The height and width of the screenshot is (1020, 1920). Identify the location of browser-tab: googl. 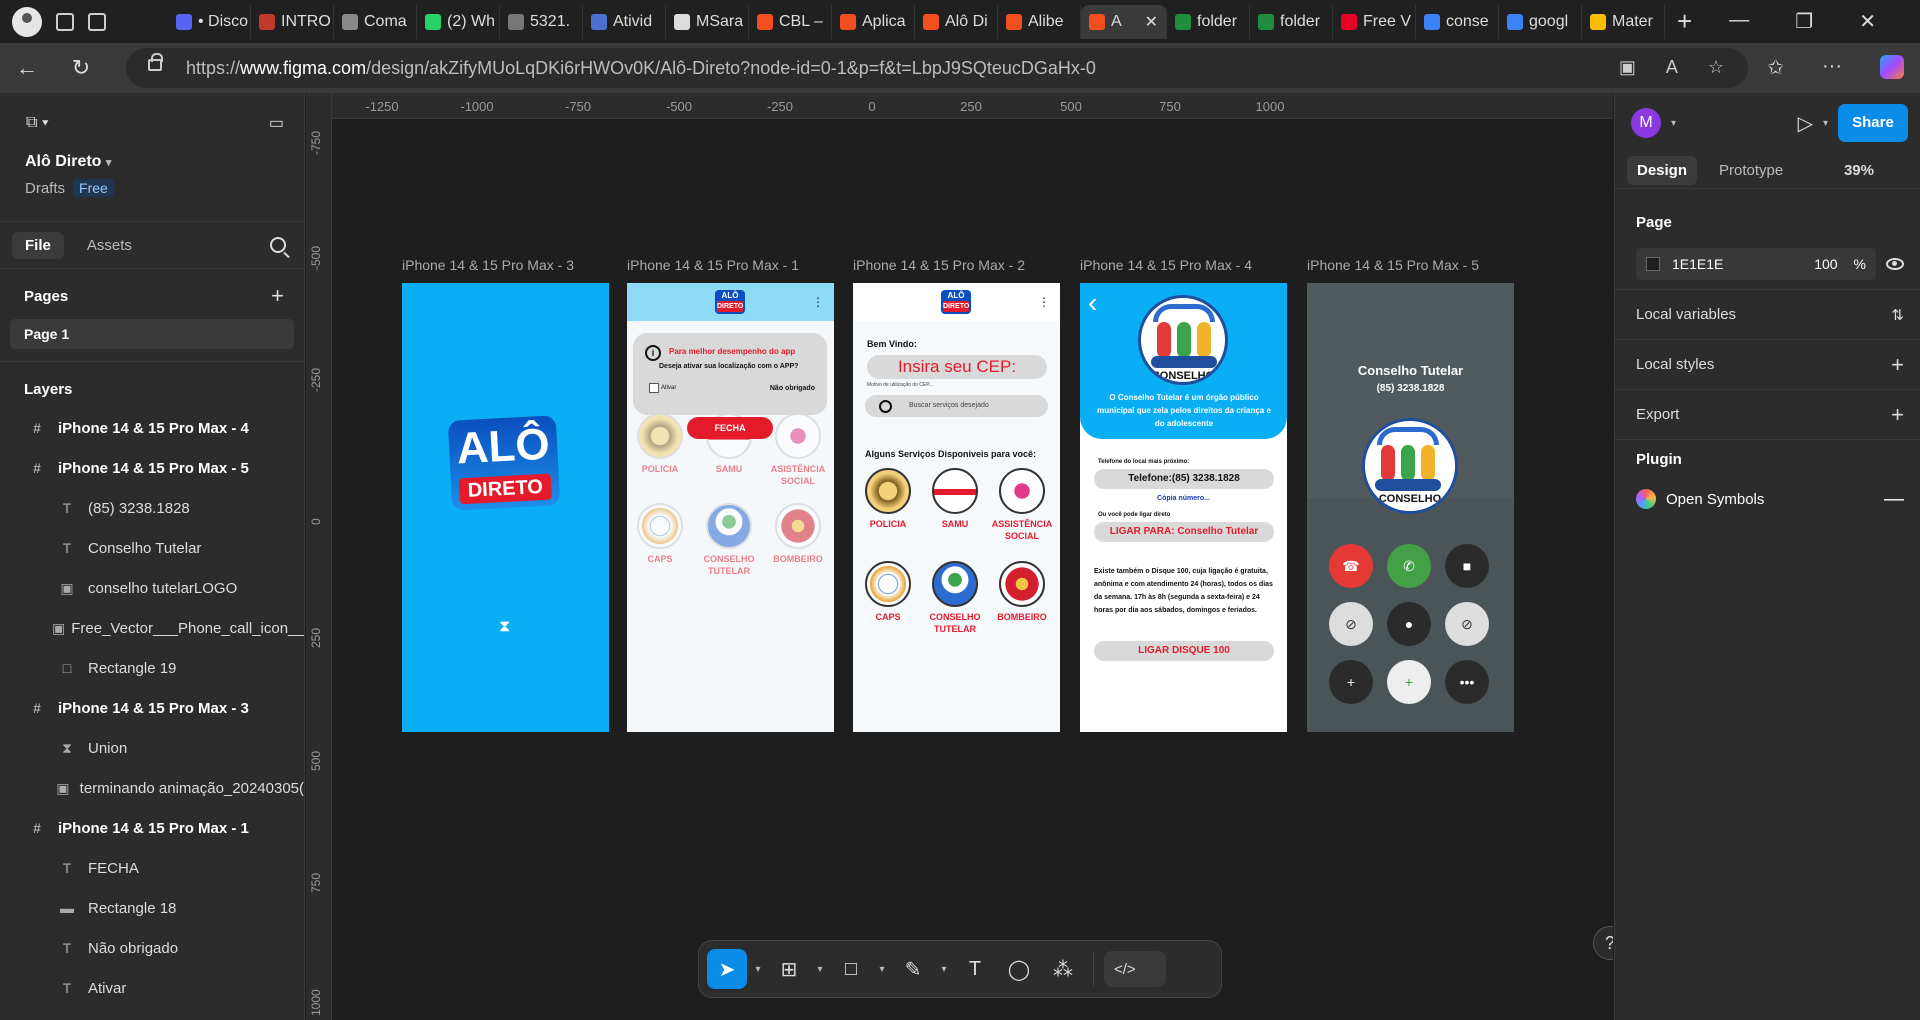
(1540, 21).